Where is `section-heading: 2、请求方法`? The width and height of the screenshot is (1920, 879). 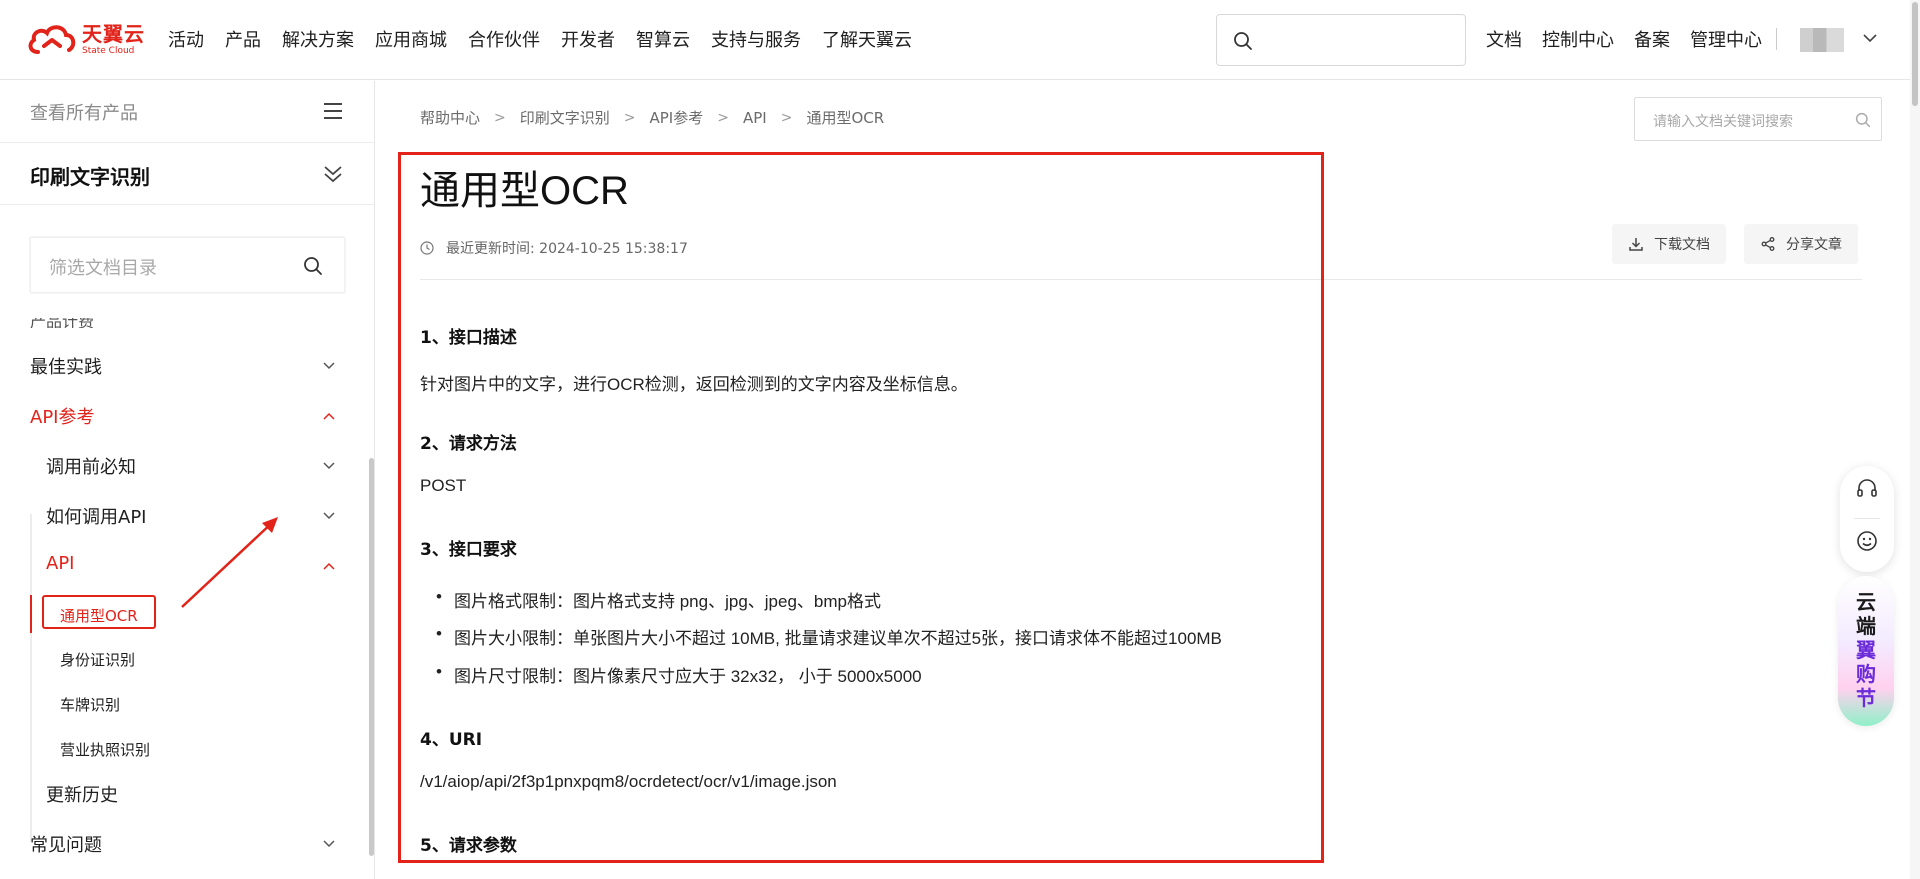
section-heading: 2、请求方法 is located at coordinates (468, 444).